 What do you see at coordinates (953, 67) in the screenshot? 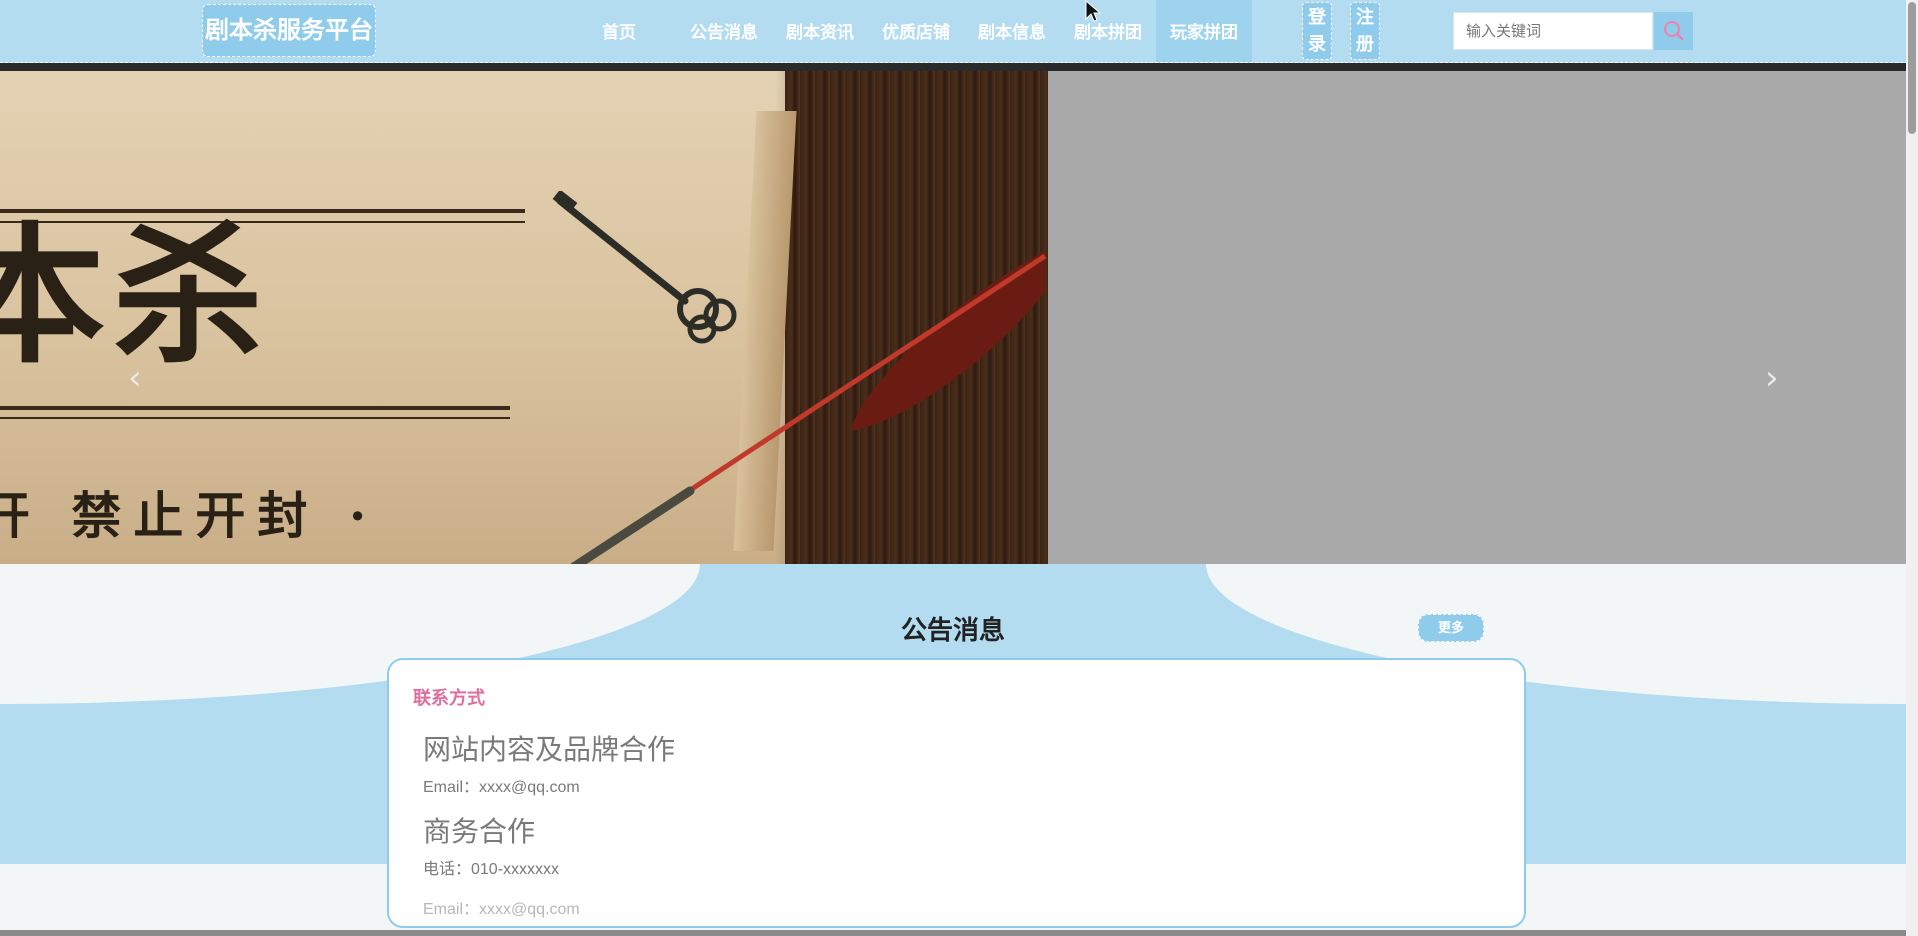
I see `banner-top-strip` at bounding box center [953, 67].